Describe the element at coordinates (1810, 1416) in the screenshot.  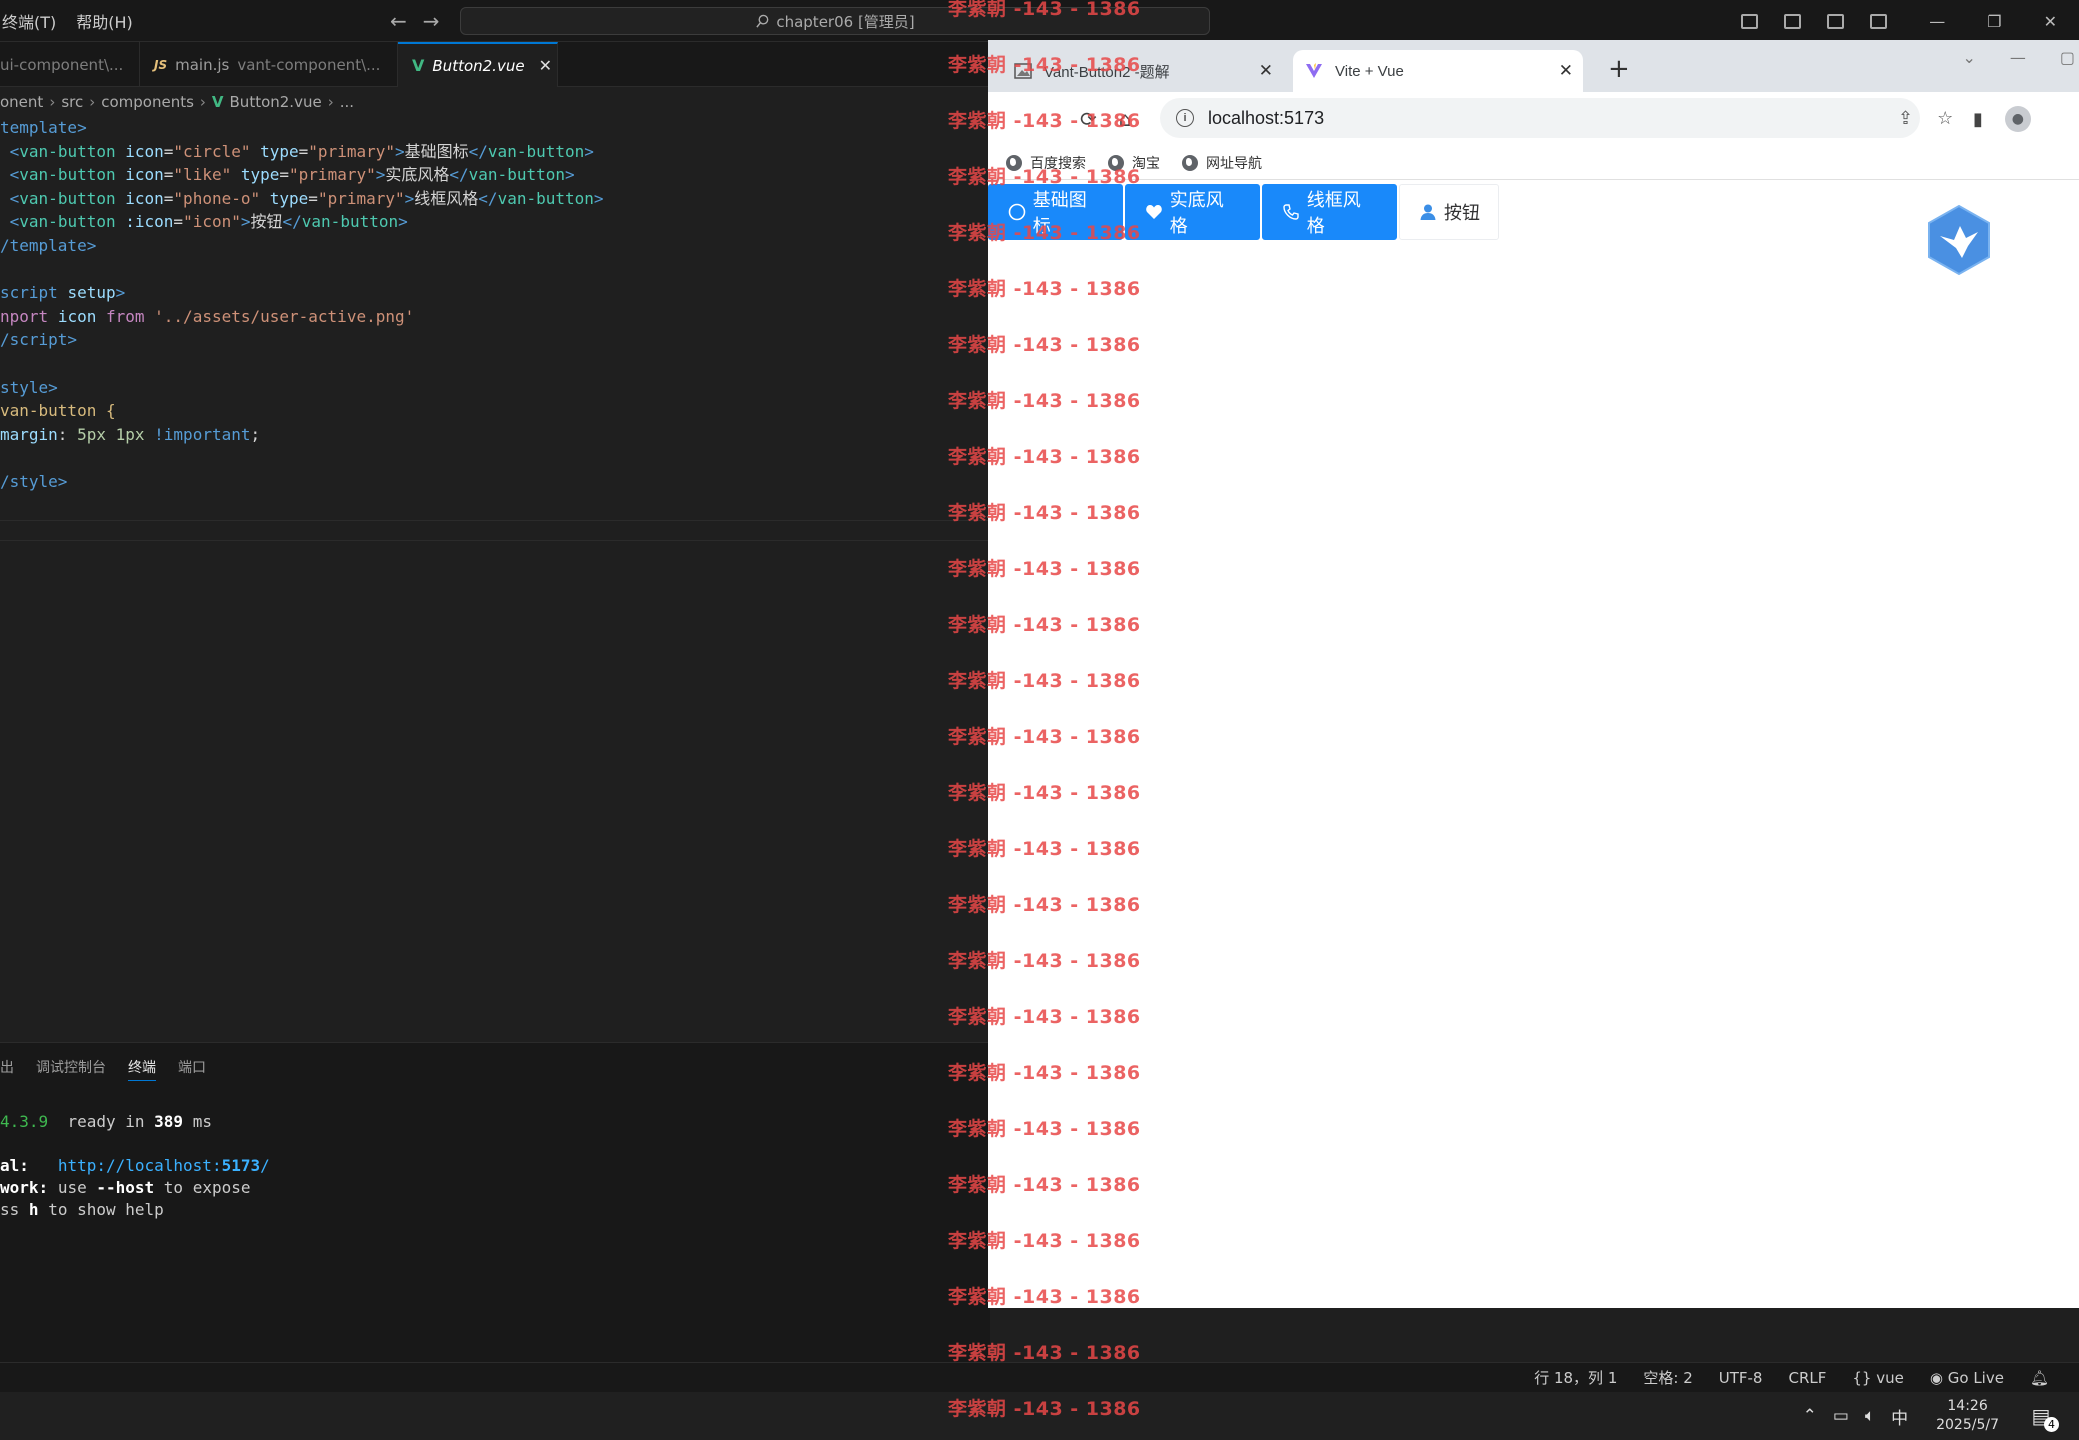
I see `chevron-up-icon: ⌃` at that location.